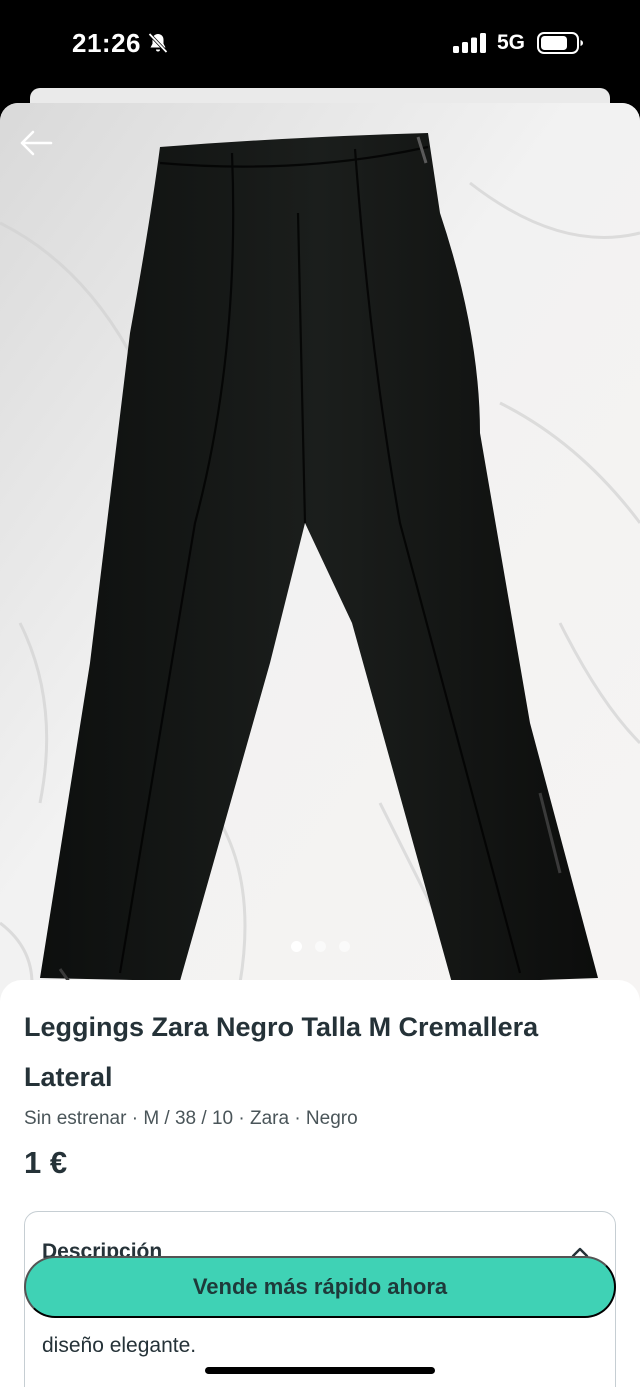 The width and height of the screenshot is (640, 1387). I want to click on battery-icon, so click(560, 43).